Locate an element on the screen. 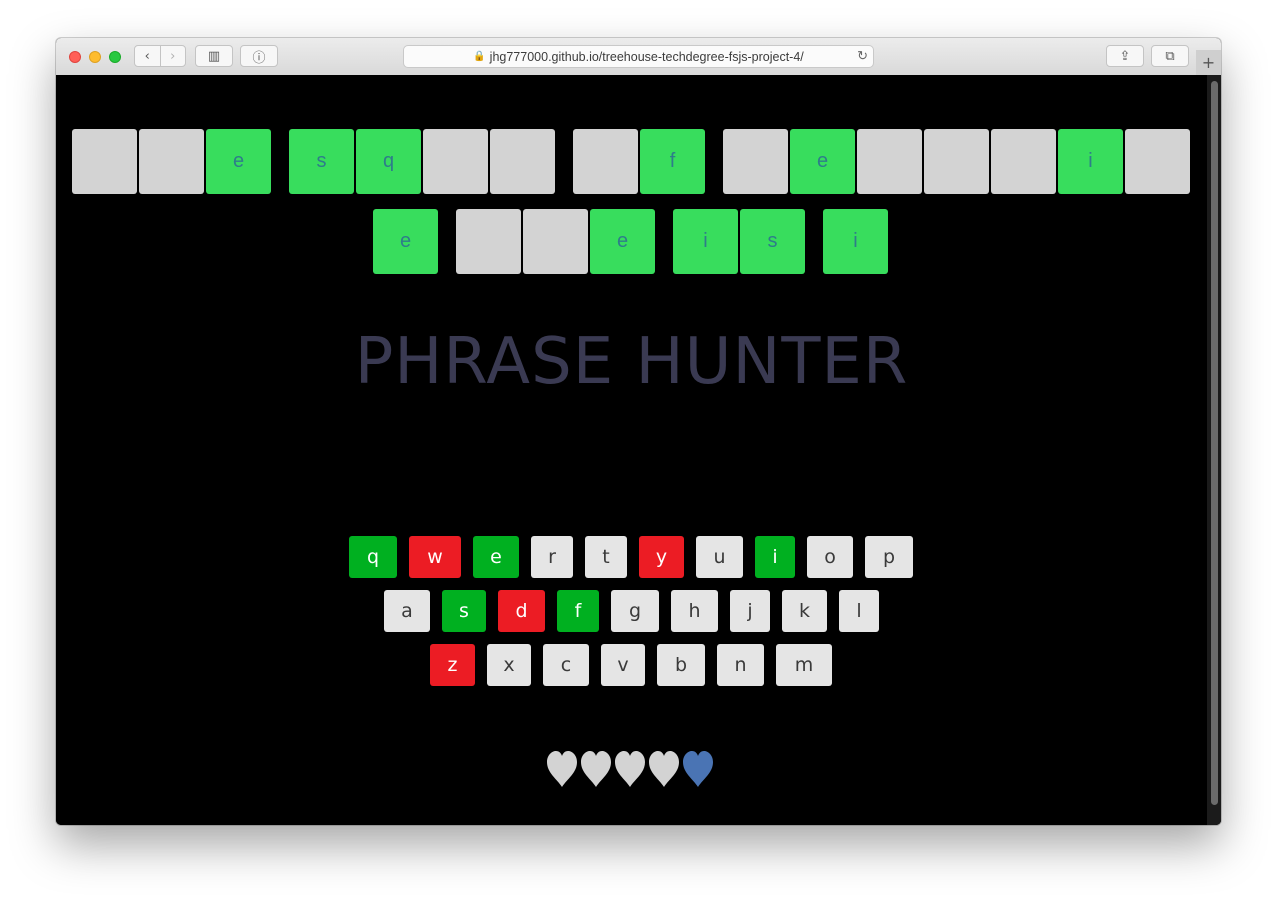 This screenshot has width=1277, height=899. key-x: x is located at coordinates (509, 665).